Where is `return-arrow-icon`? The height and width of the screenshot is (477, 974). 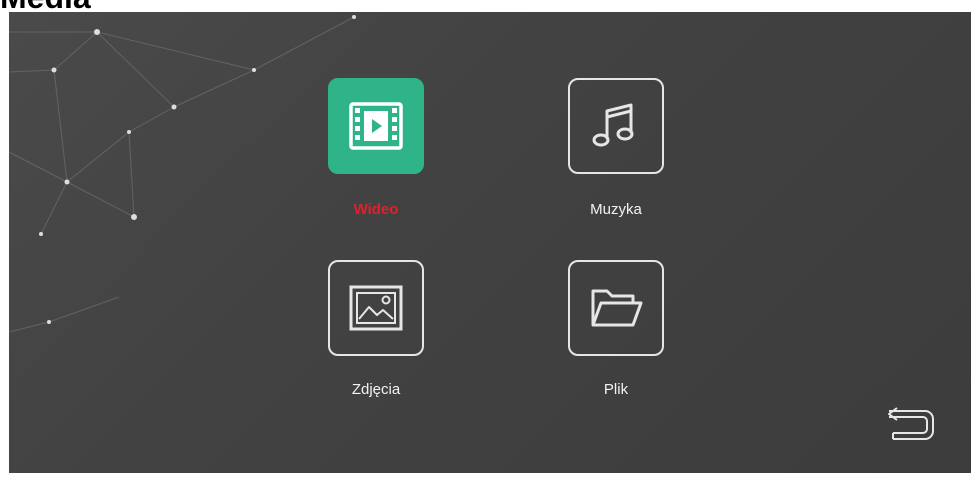
return-arrow-icon is located at coordinates (911, 423).